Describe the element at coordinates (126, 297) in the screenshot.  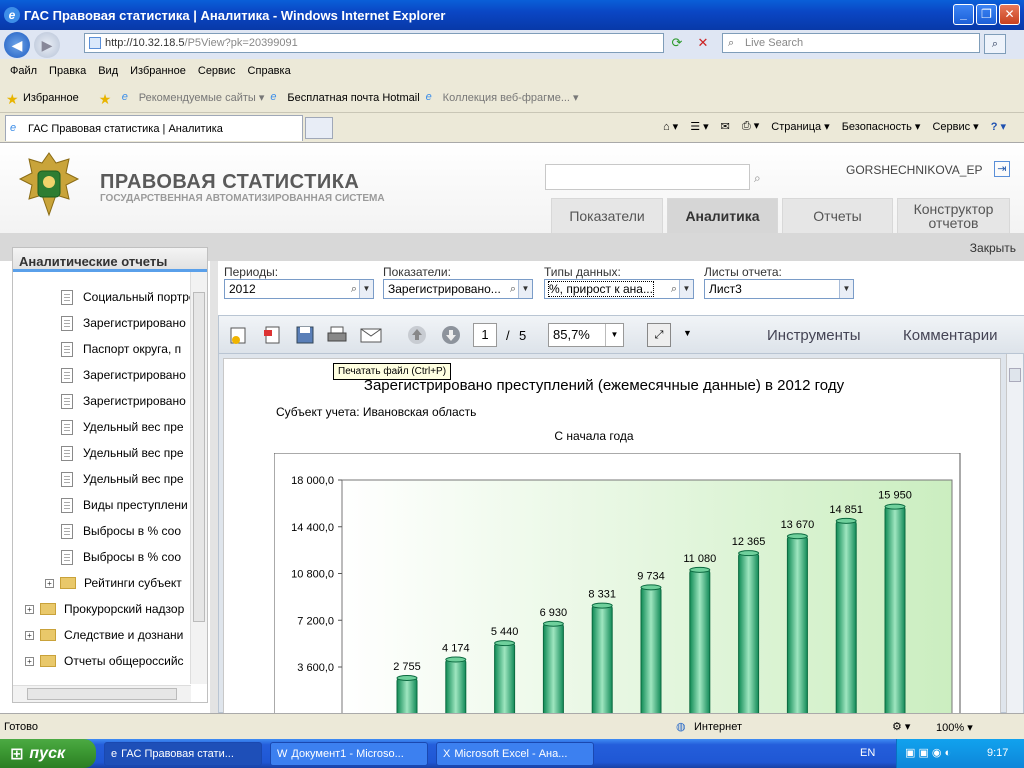
I see `tree-item: Социальный портрет` at that location.